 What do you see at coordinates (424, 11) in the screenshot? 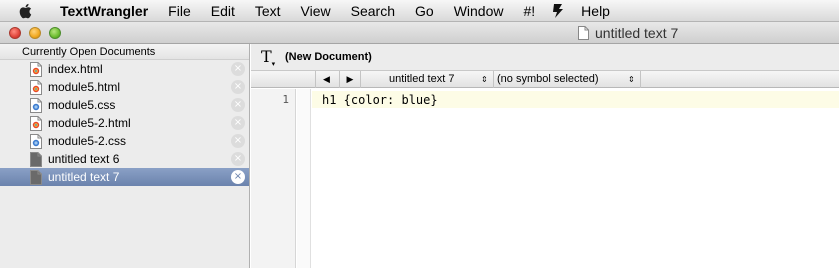
I see `menu-go: Go` at bounding box center [424, 11].